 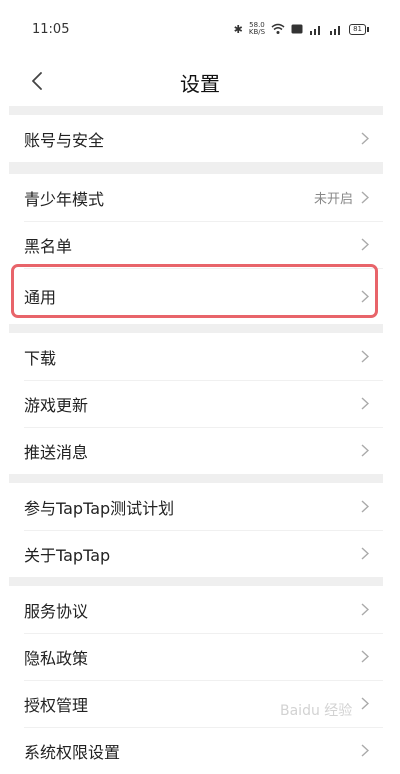 I want to click on network-speed: 58.0 KB/S, so click(x=257, y=28).